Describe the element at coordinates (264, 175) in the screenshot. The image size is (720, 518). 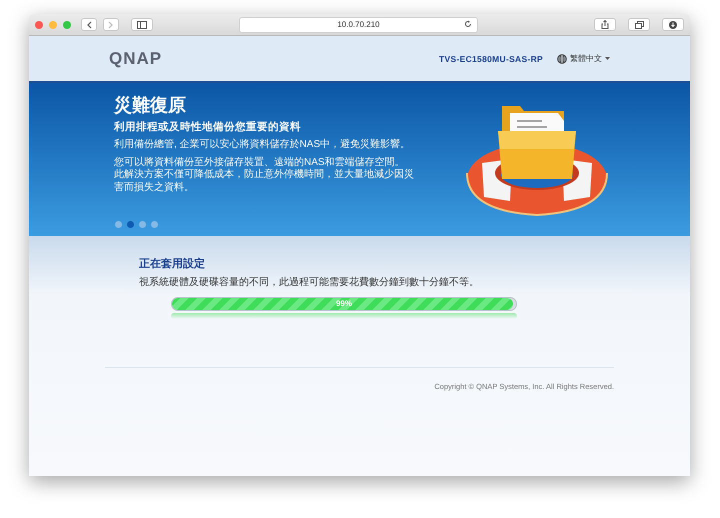
I see `banner-text: 您可以將資料備份至外接儲存裝置、遠端的NAS和雲端儲存空間。此解決方案不僅可降低成本，防止意外停機時間，並大量地減少因災害而損失之資料。` at that location.